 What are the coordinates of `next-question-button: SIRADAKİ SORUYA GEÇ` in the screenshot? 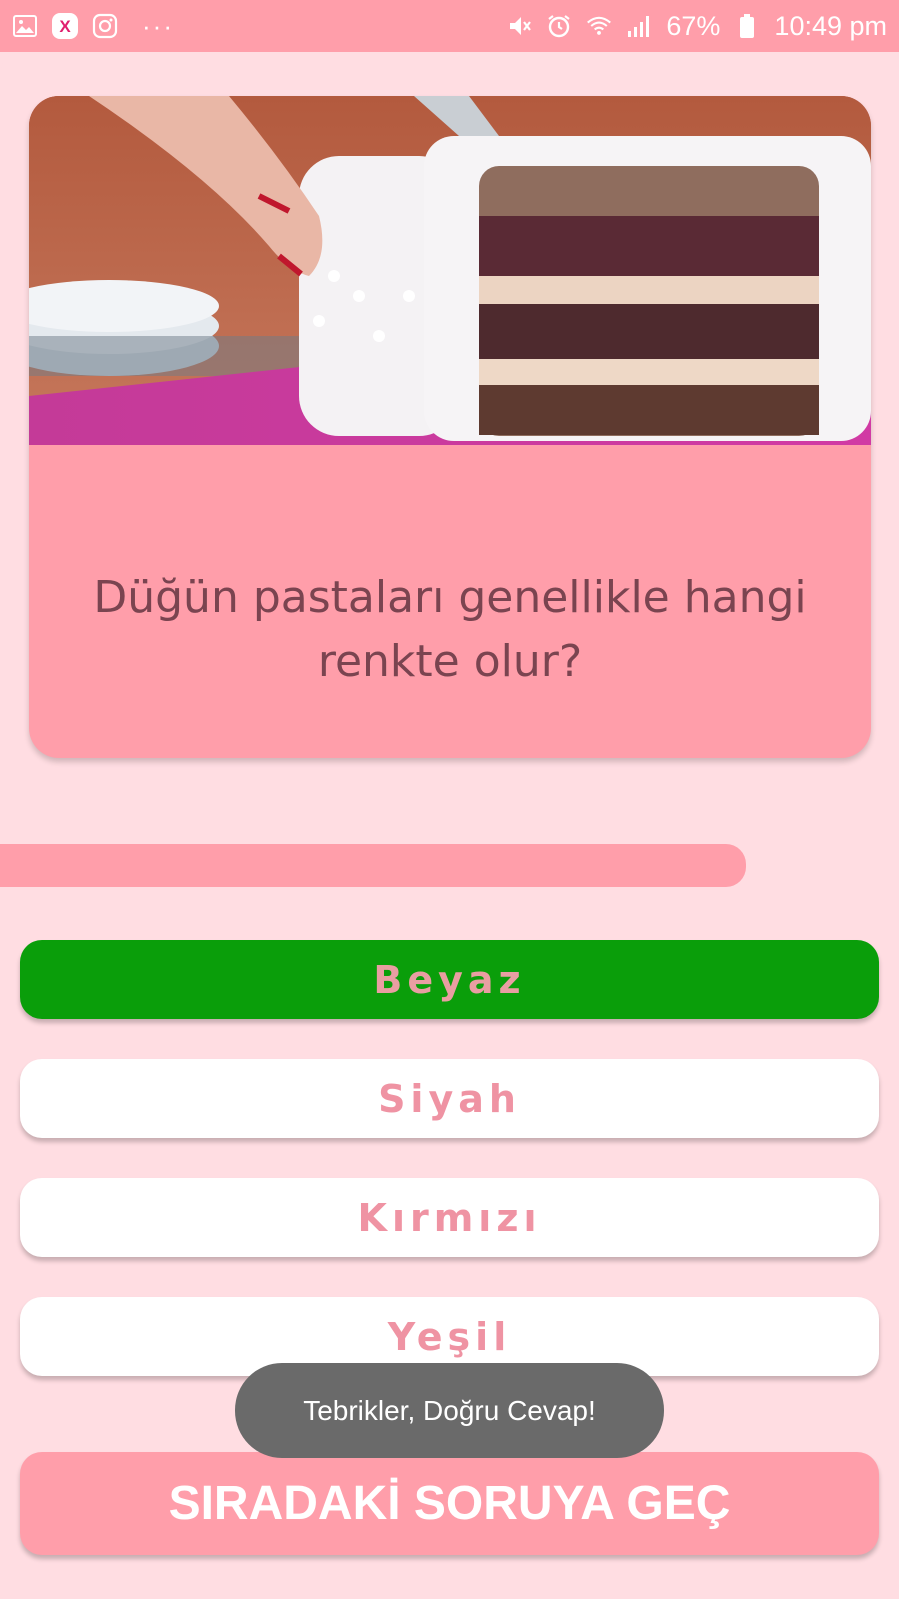 It's located at (449, 1503).